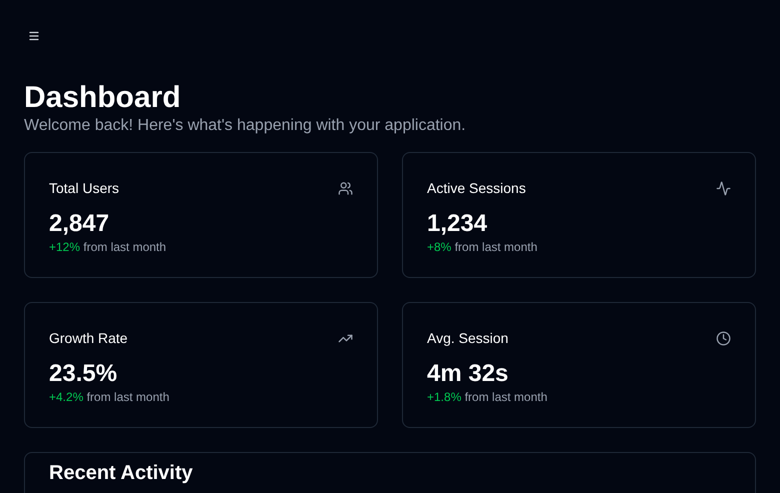 This screenshot has width=780, height=493. I want to click on stat-value: 1,234, so click(457, 224).